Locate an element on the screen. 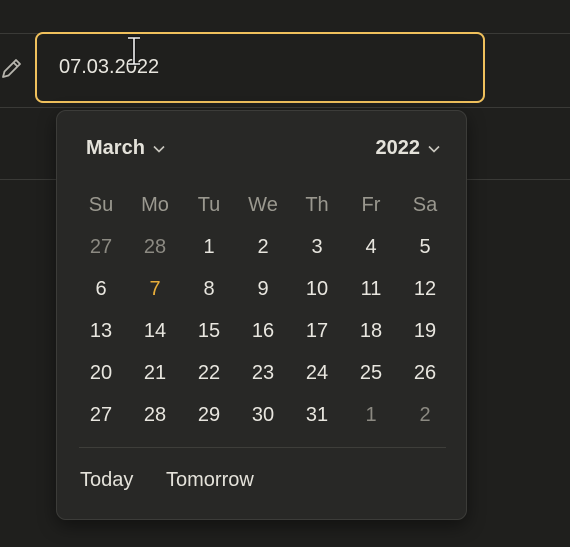  year-label: 2022 is located at coordinates (398, 148).